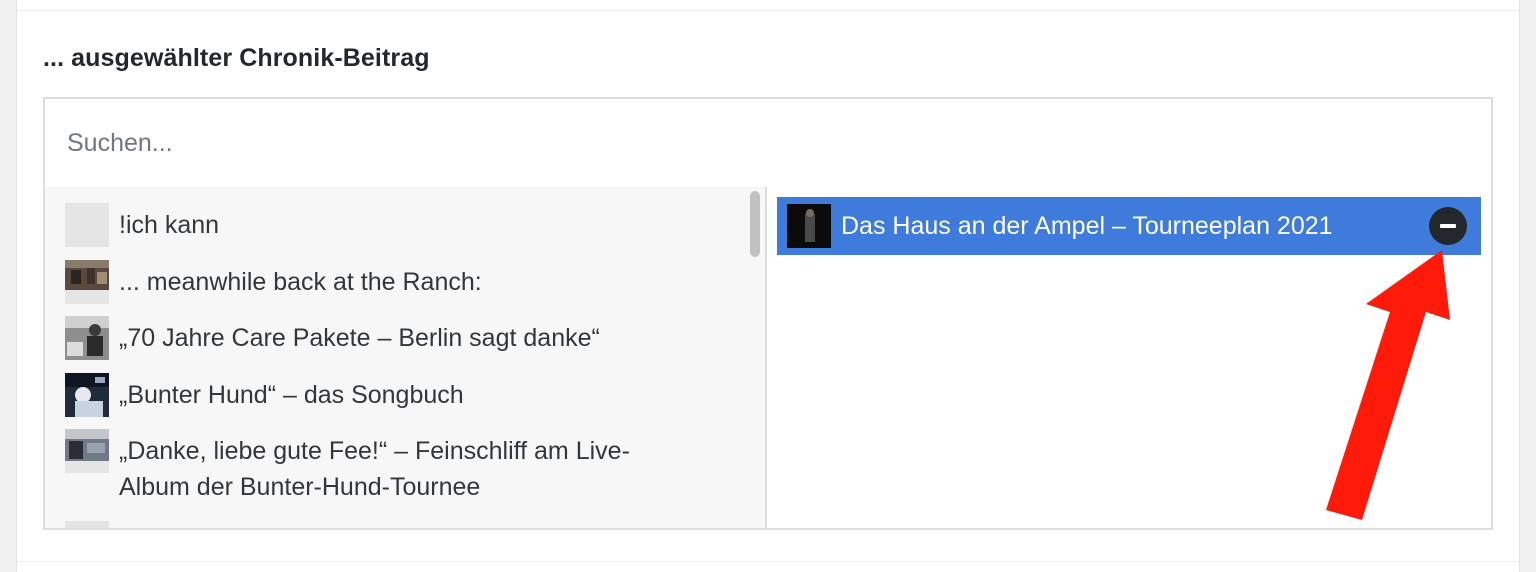 This screenshot has width=1536, height=572. Describe the element at coordinates (1087, 225) in the screenshot. I see `selected-item-label: Das Haus an der Ampel – Tourneeplan 2021` at that location.